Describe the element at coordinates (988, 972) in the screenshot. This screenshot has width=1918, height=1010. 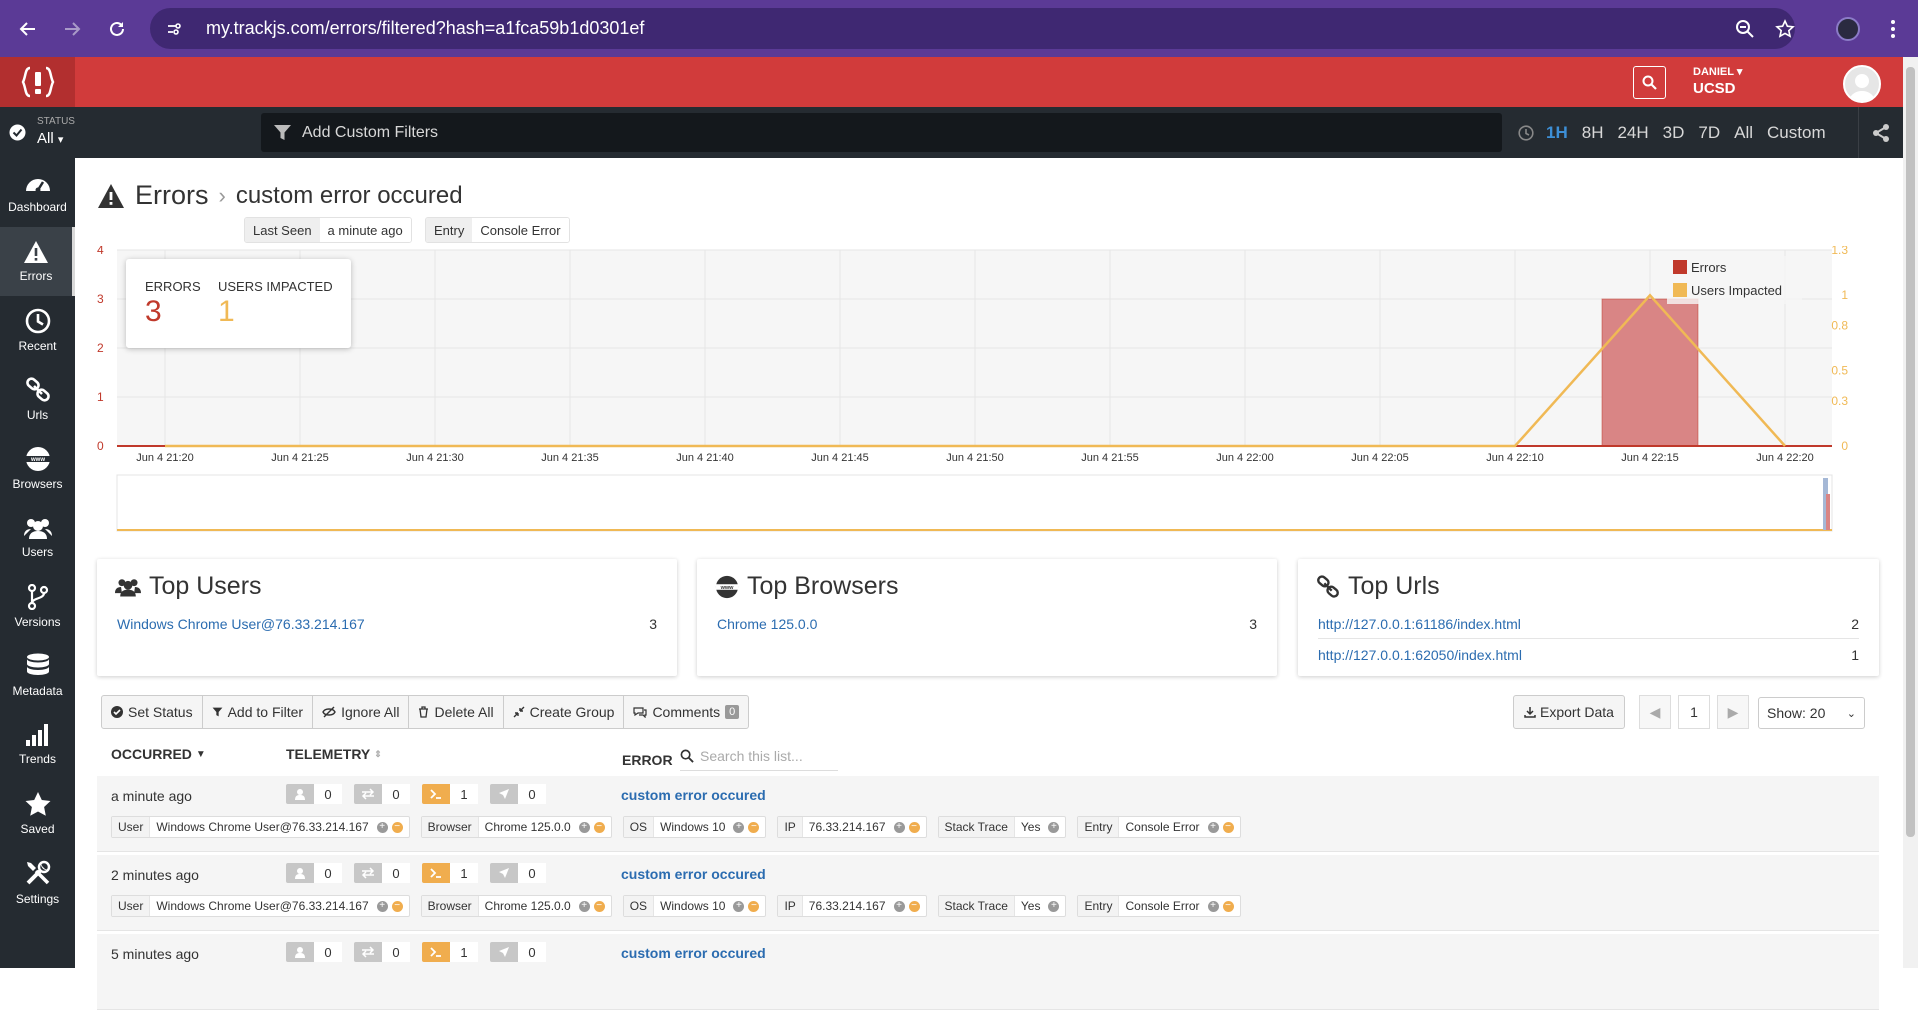
I see `table-row: 5 minutes ago 0 0 1 0 custom error occured` at that location.